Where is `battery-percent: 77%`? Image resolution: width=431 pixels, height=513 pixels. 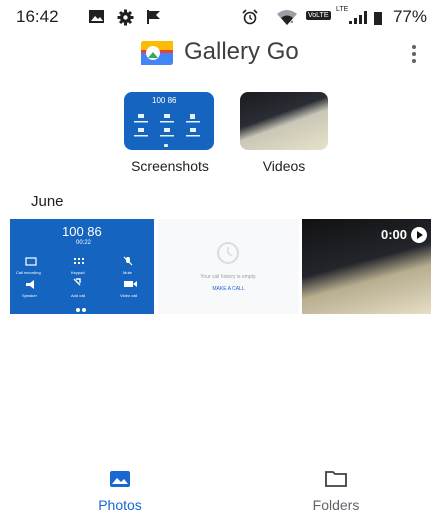 battery-percent: 77% is located at coordinates (409, 16).